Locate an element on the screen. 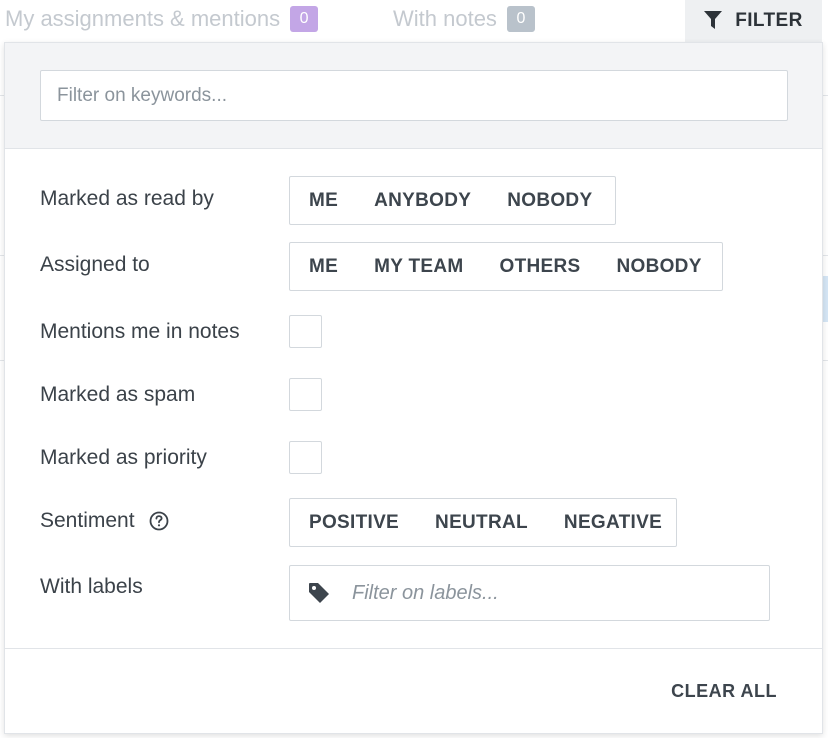 This screenshot has height=738, width=828. tab-label: With notes is located at coordinates (445, 18).